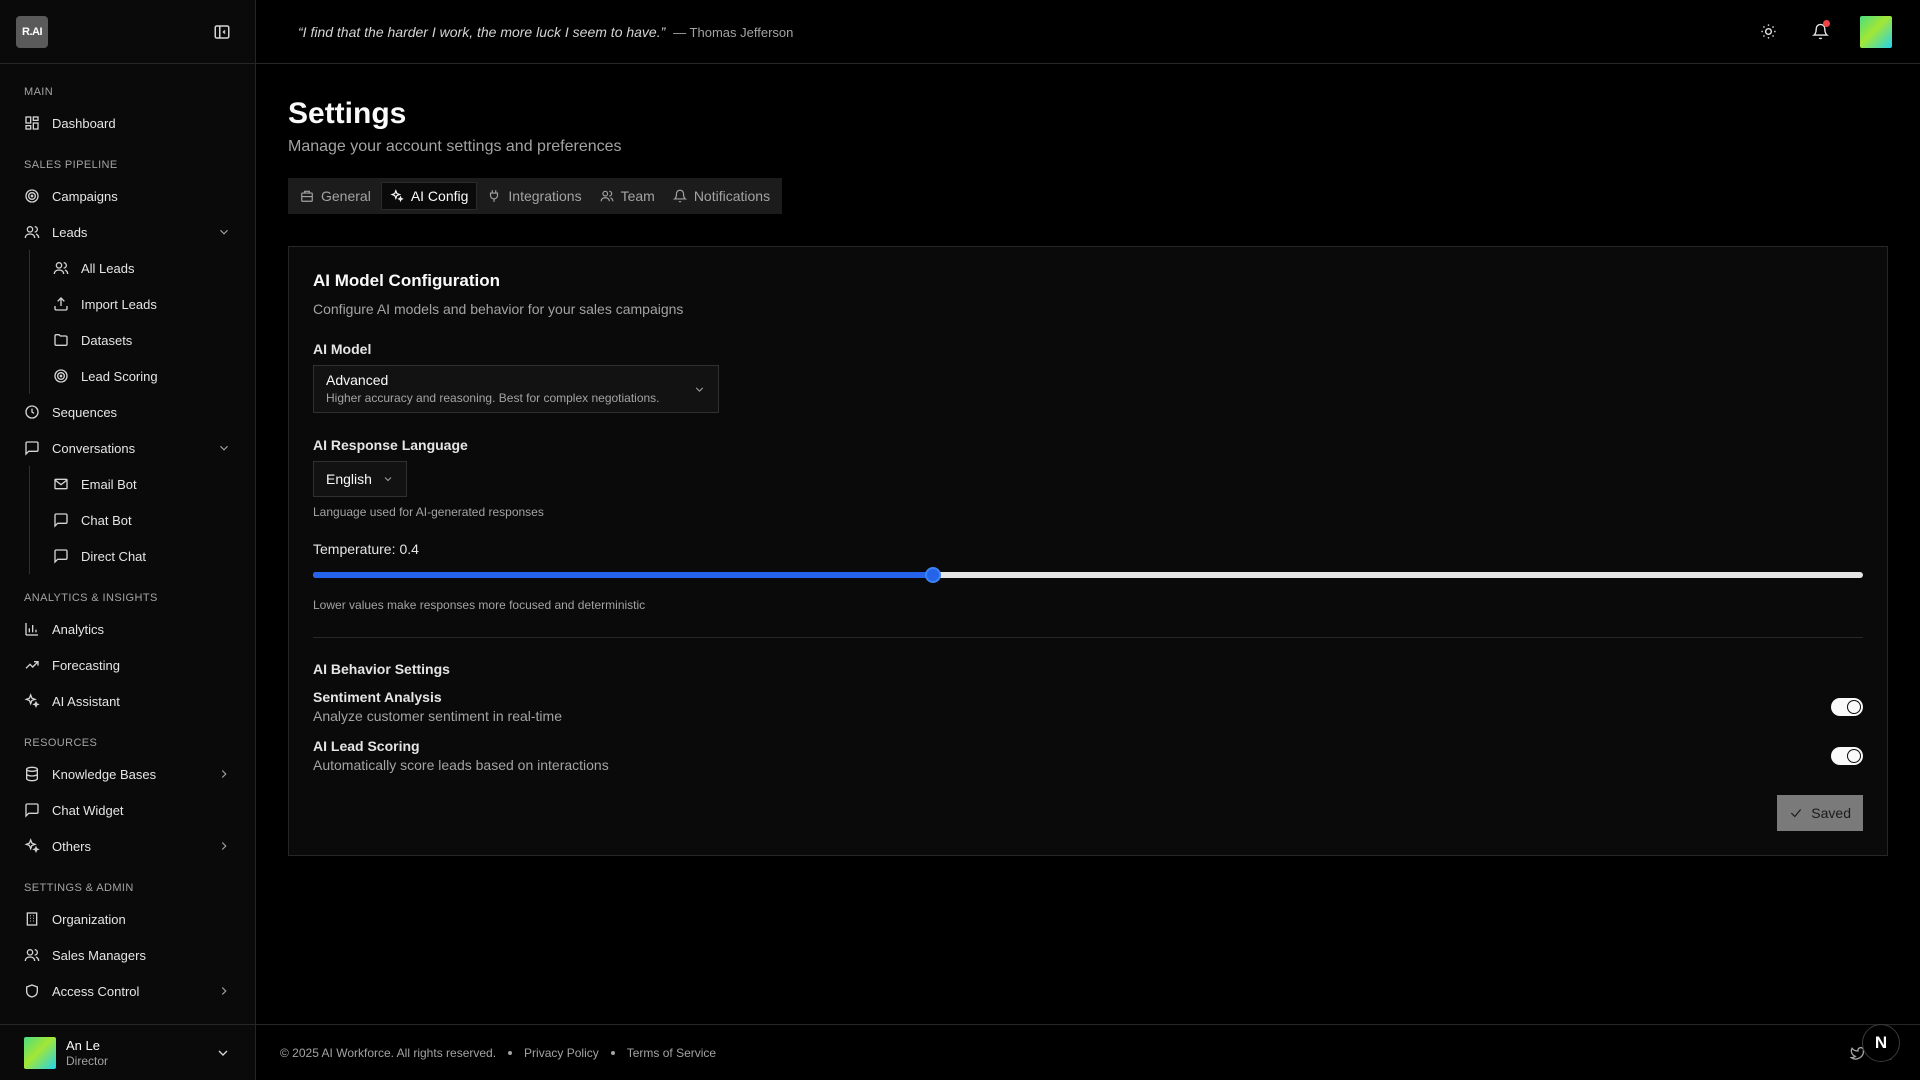  What do you see at coordinates (79, 888) in the screenshot?
I see `section-label-settings: SETTINGS & ADMIN` at bounding box center [79, 888].